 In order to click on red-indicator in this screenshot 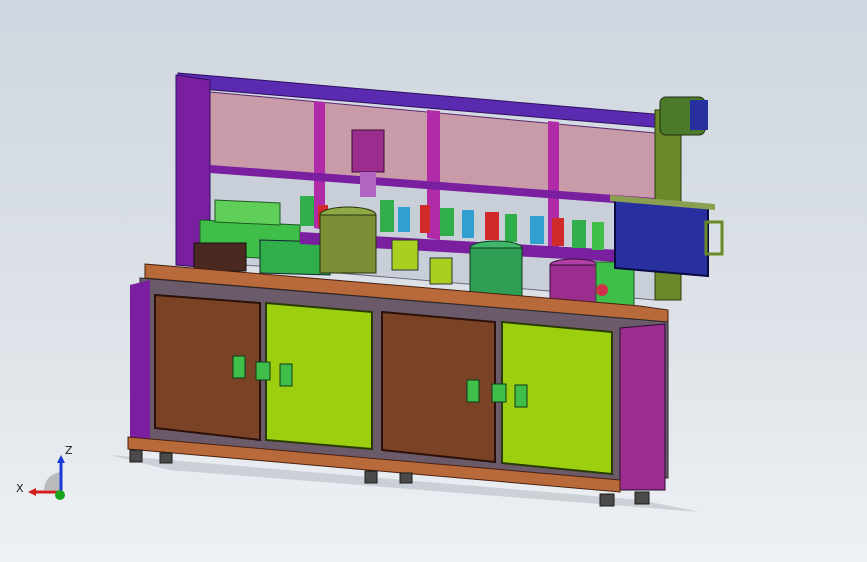, I will do `click(602, 290)`.